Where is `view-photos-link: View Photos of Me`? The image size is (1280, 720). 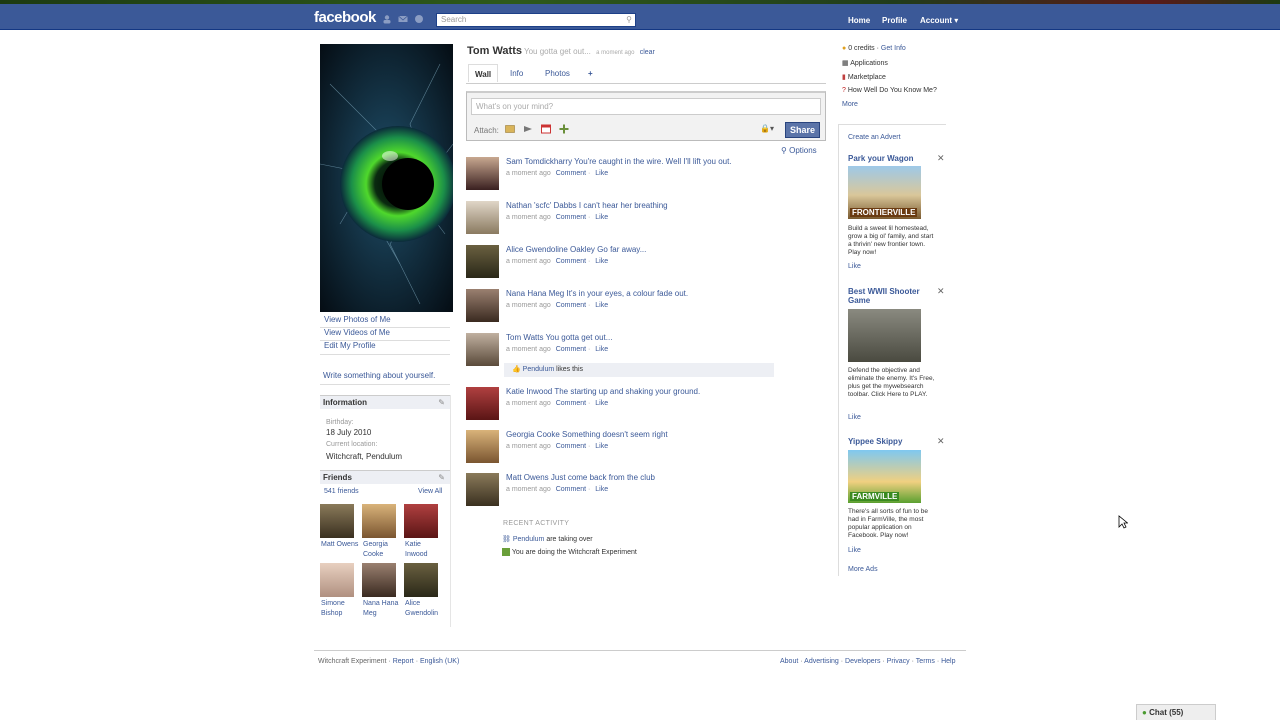 view-photos-link: View Photos of Me is located at coordinates (357, 319).